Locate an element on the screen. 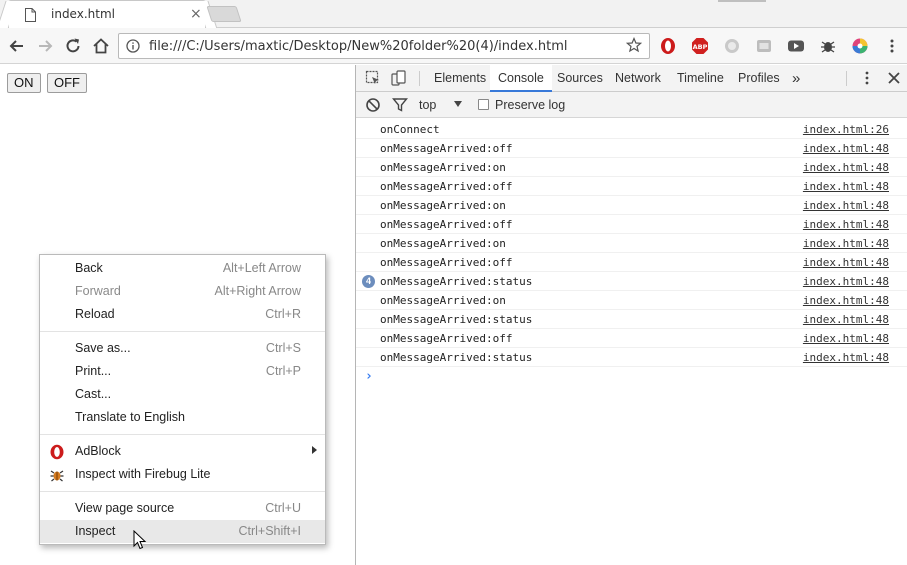 This screenshot has height=565, width=907. menu-item-print: Print... Ctrl+P is located at coordinates (182, 371).